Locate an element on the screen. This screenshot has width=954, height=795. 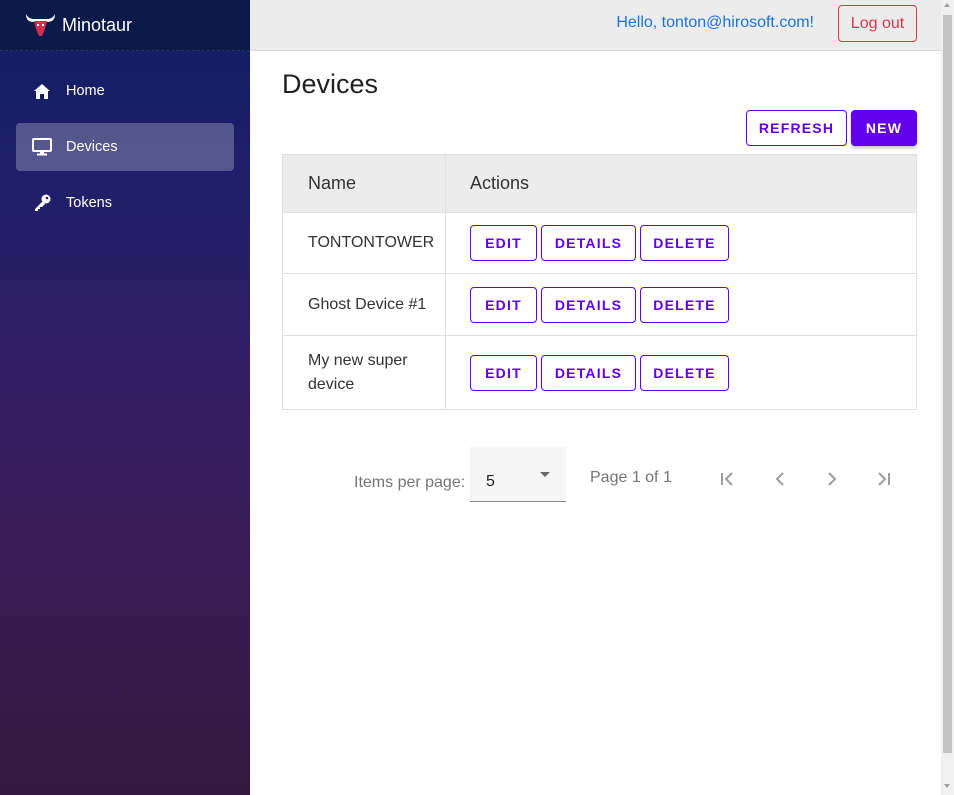
next-page-button is located at coordinates (832, 479).